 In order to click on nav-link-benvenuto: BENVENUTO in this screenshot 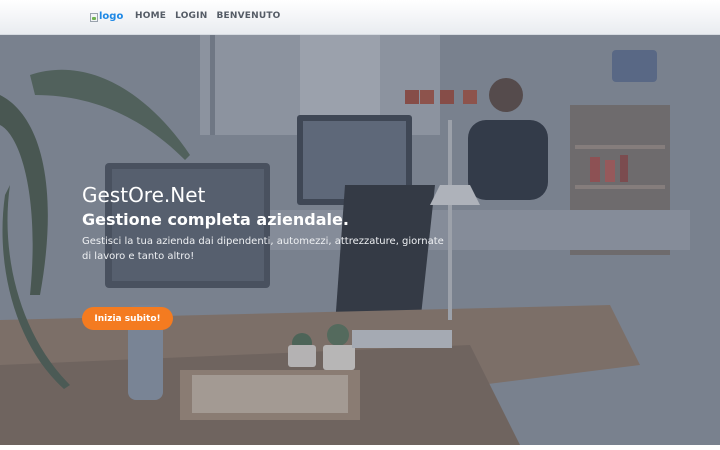, I will do `click(248, 16)`.